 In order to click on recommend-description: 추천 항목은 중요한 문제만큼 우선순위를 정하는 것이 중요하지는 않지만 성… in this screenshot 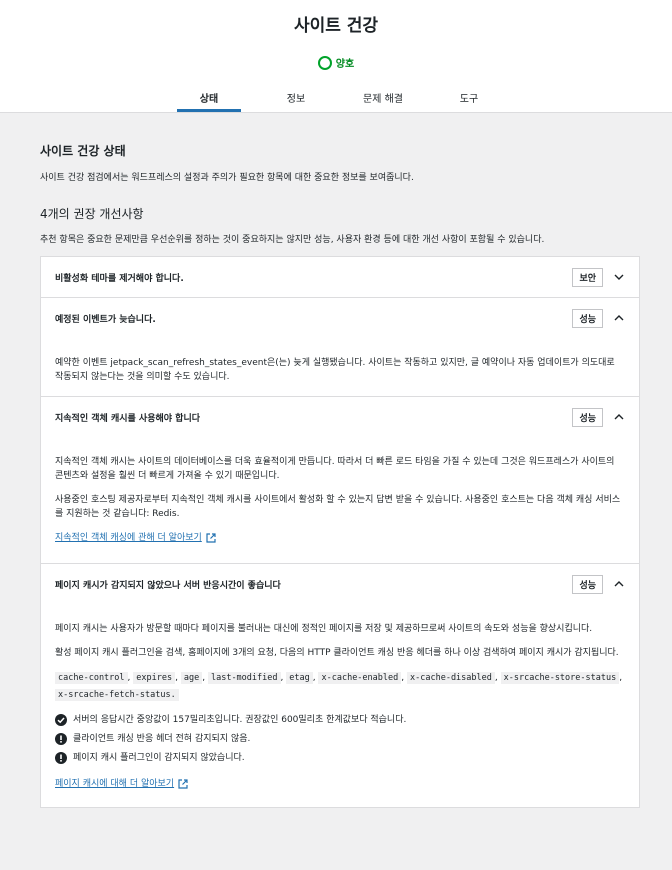, I will do `click(292, 240)`.